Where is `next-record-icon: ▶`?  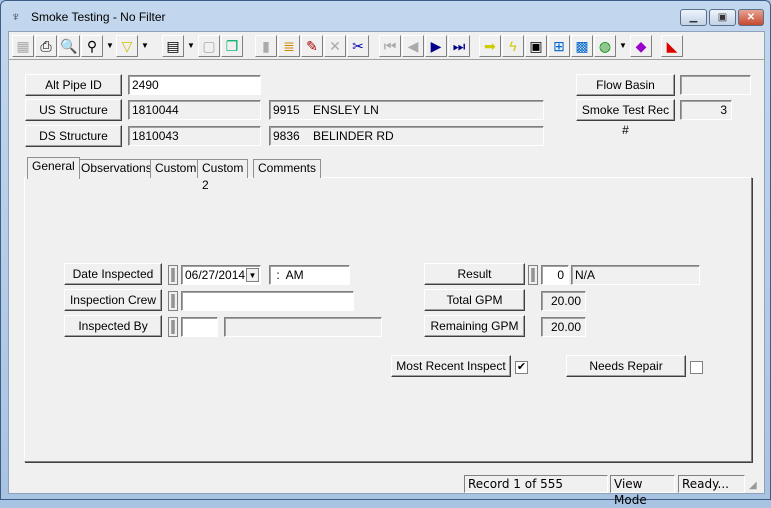
next-record-icon: ▶ is located at coordinates (436, 46).